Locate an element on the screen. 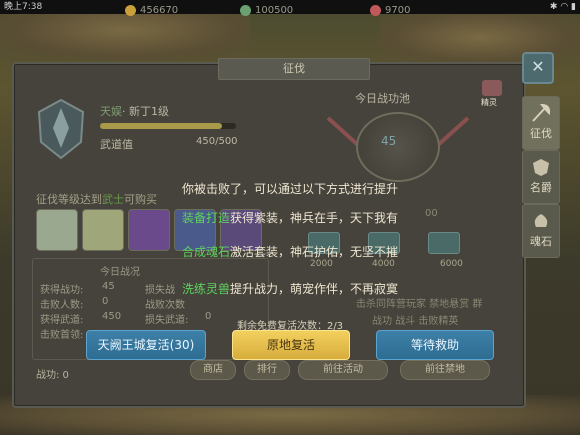 The image size is (580, 435). improve-option: 合成魂石激活套装，神石护佑，无坚不摧 is located at coordinates (290, 251).